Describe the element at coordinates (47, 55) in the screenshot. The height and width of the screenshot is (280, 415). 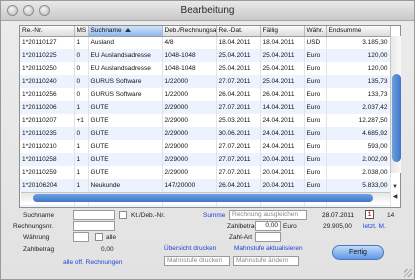
I see `table-cell: 1*20110225` at that location.